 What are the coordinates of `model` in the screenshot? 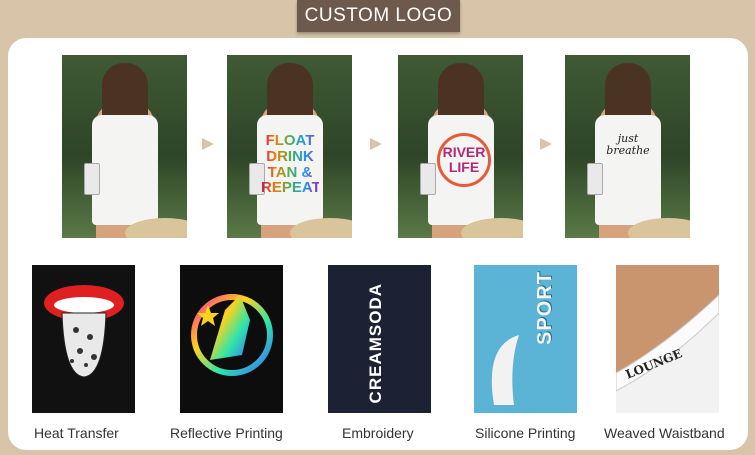 It's located at (122, 150).